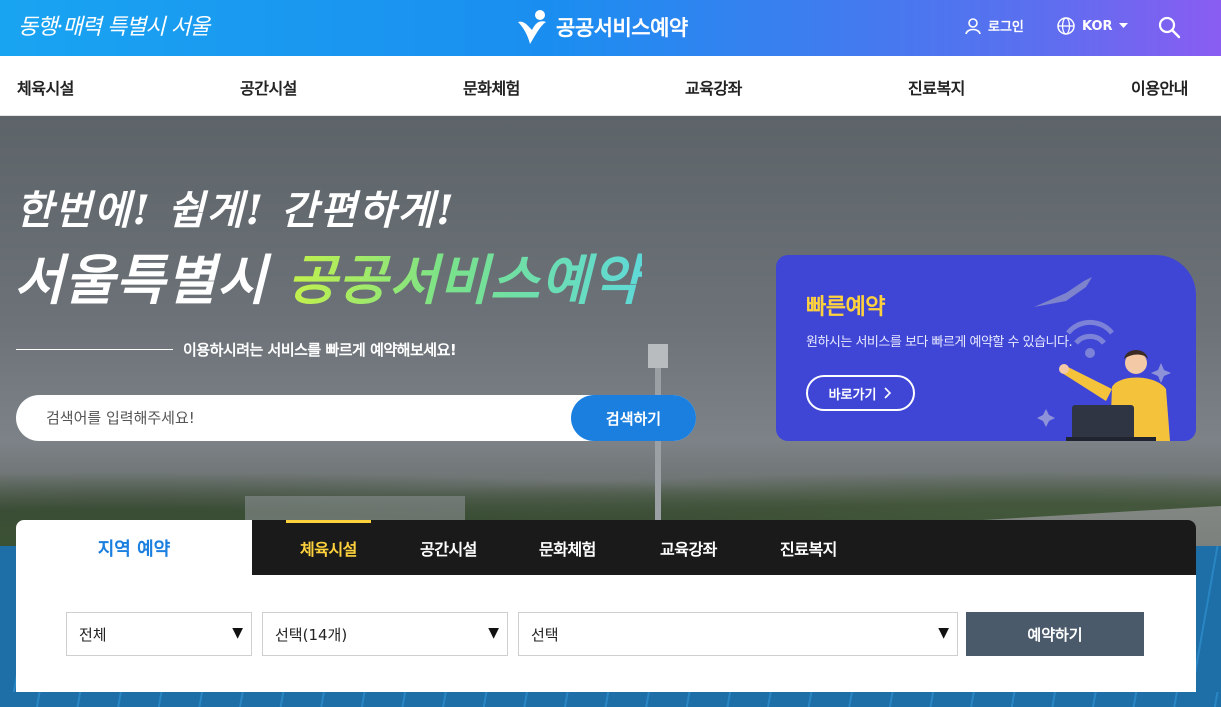  What do you see at coordinates (385, 634) in the screenshot?
I see `category-select: 선택(14개) ▼` at bounding box center [385, 634].